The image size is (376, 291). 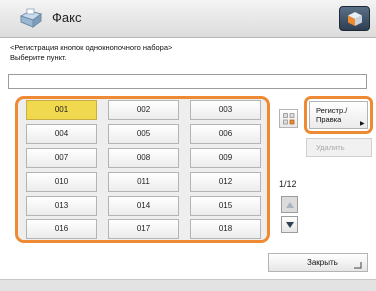 I want to click on menu-cube-icon, so click(x=355, y=19).